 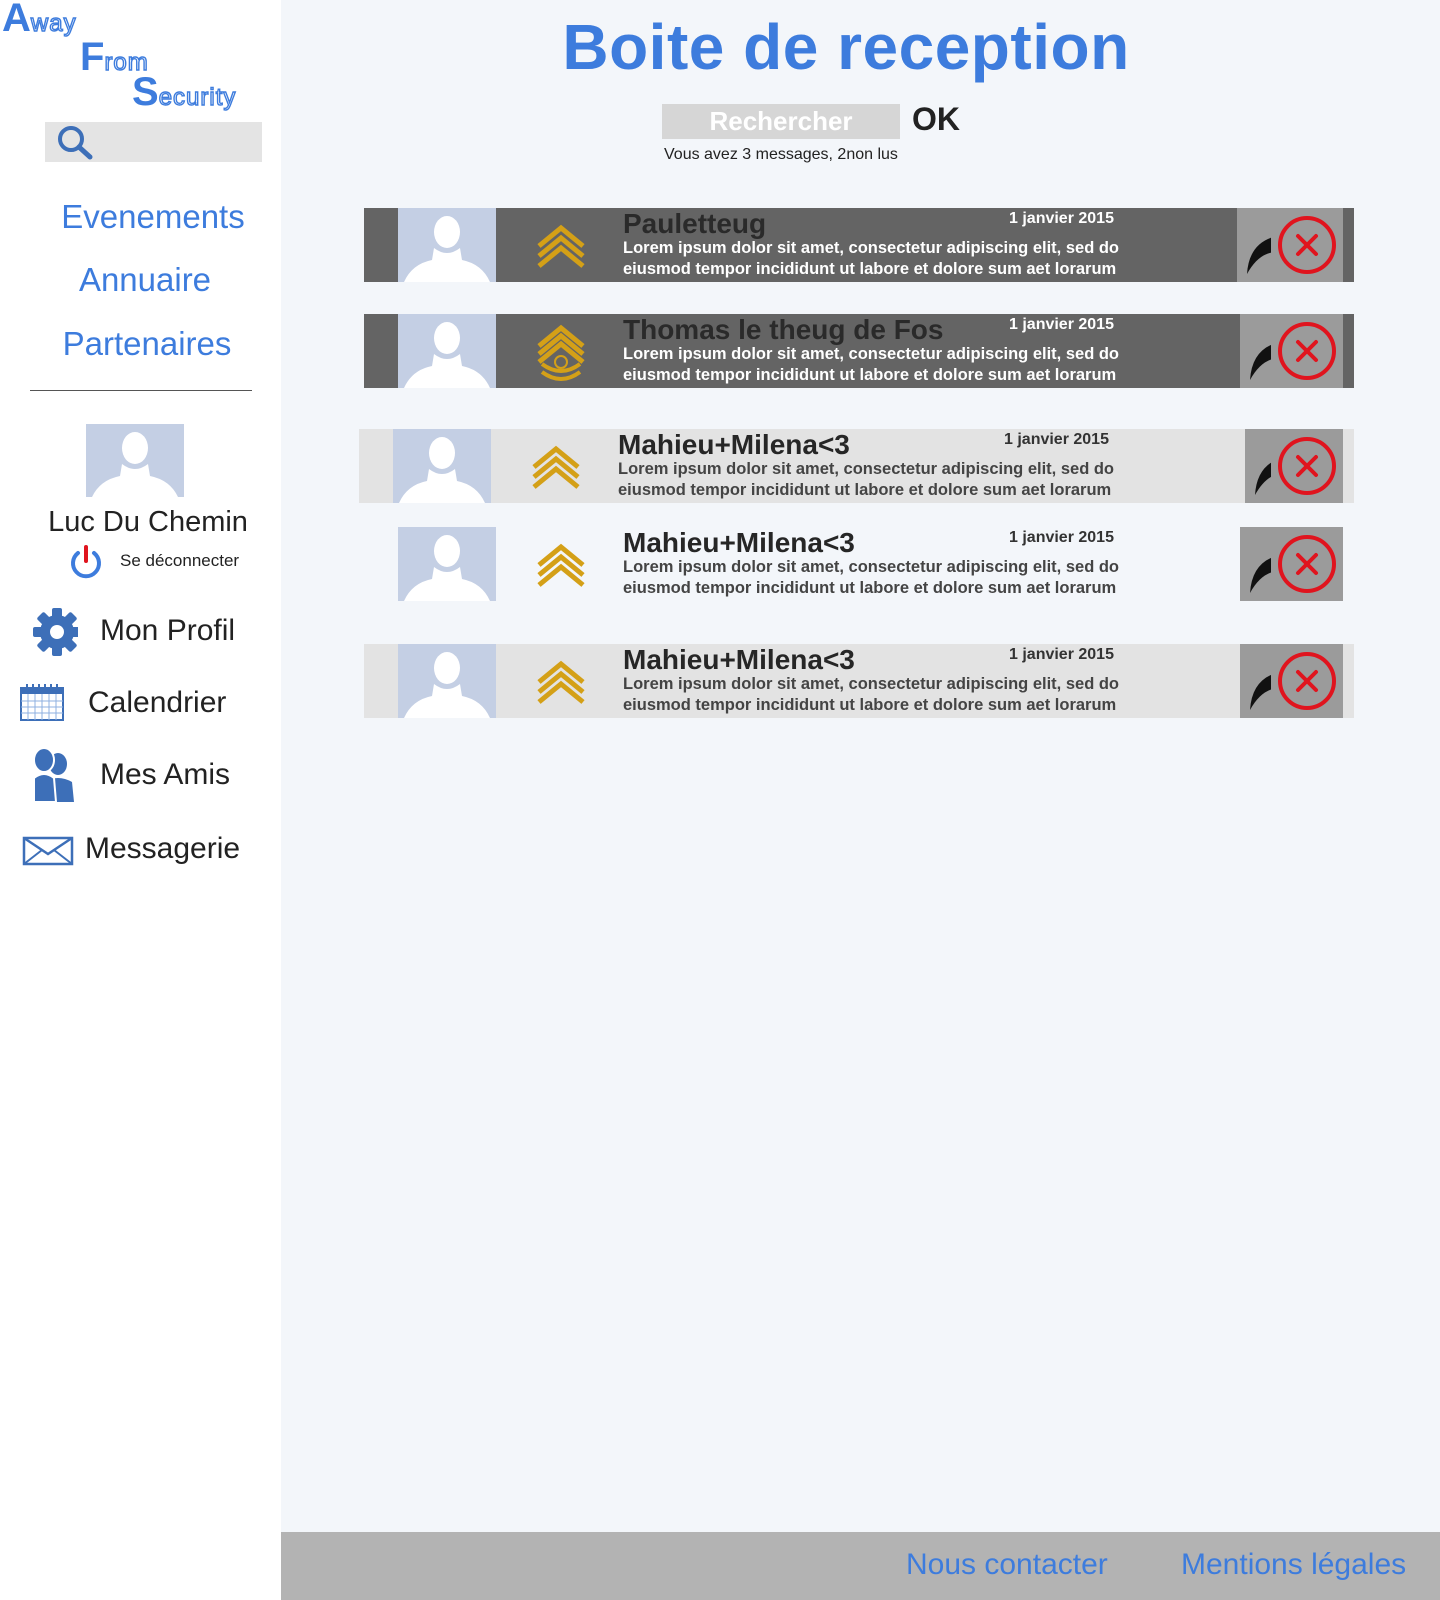 I want to click on envelope-icon, so click(x=48, y=851).